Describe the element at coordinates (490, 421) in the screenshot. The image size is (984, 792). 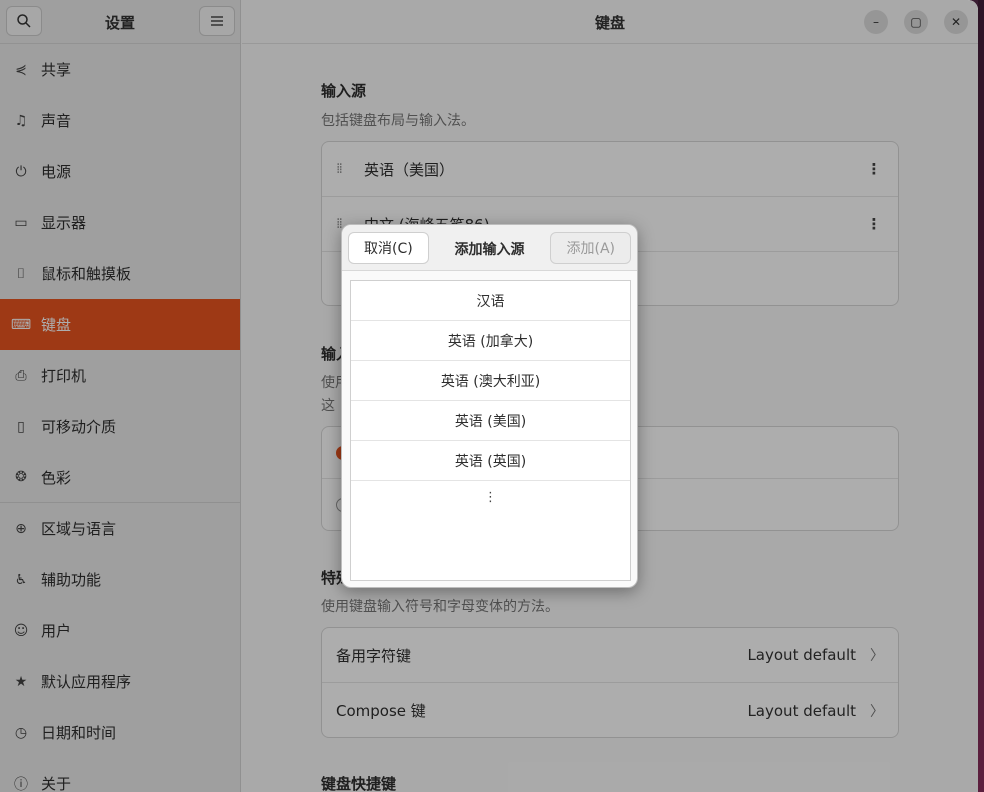
I see `list-item: 英语 (美国)` at that location.